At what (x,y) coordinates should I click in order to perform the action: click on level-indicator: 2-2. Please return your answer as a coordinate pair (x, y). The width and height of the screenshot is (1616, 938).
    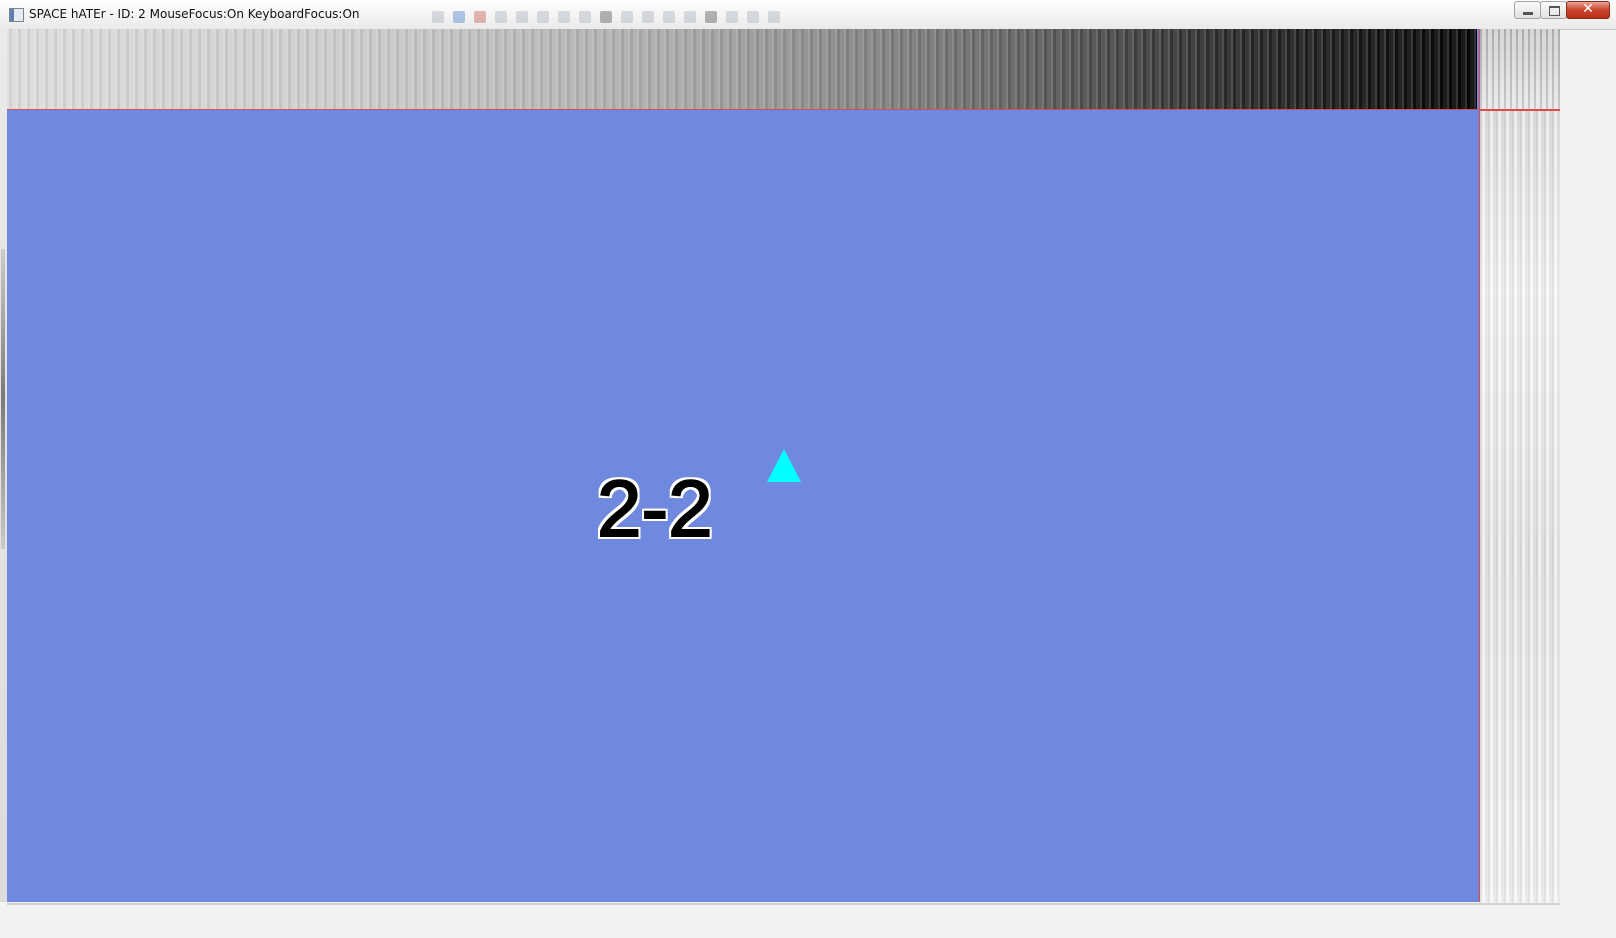
    Looking at the image, I should click on (655, 508).